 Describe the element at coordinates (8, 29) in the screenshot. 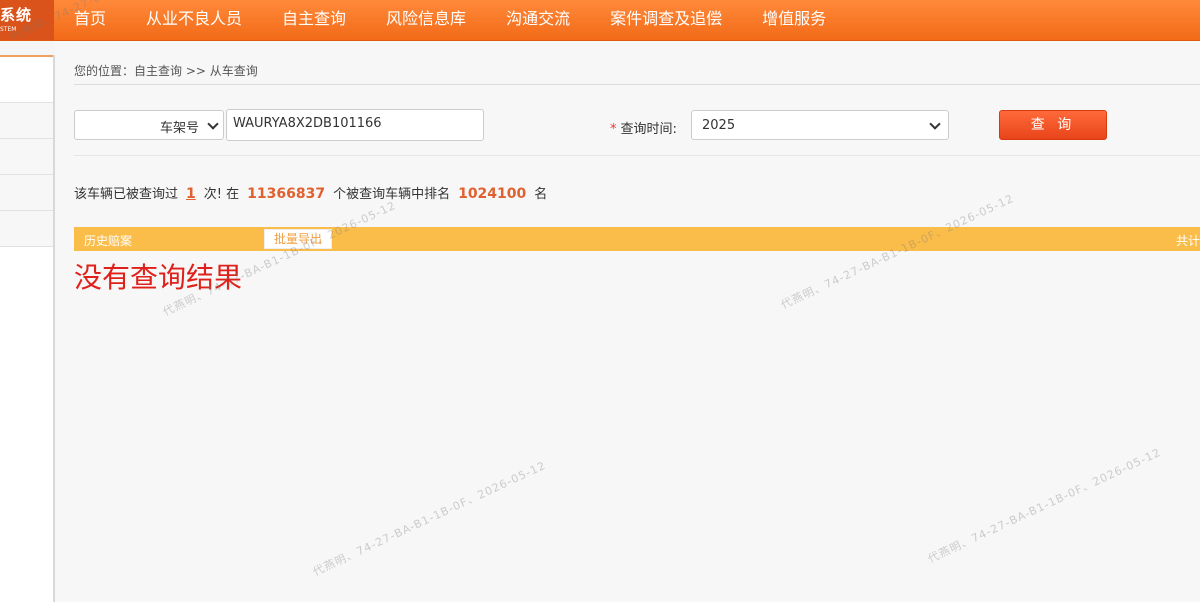

I see `logo-subtext: STEM` at that location.